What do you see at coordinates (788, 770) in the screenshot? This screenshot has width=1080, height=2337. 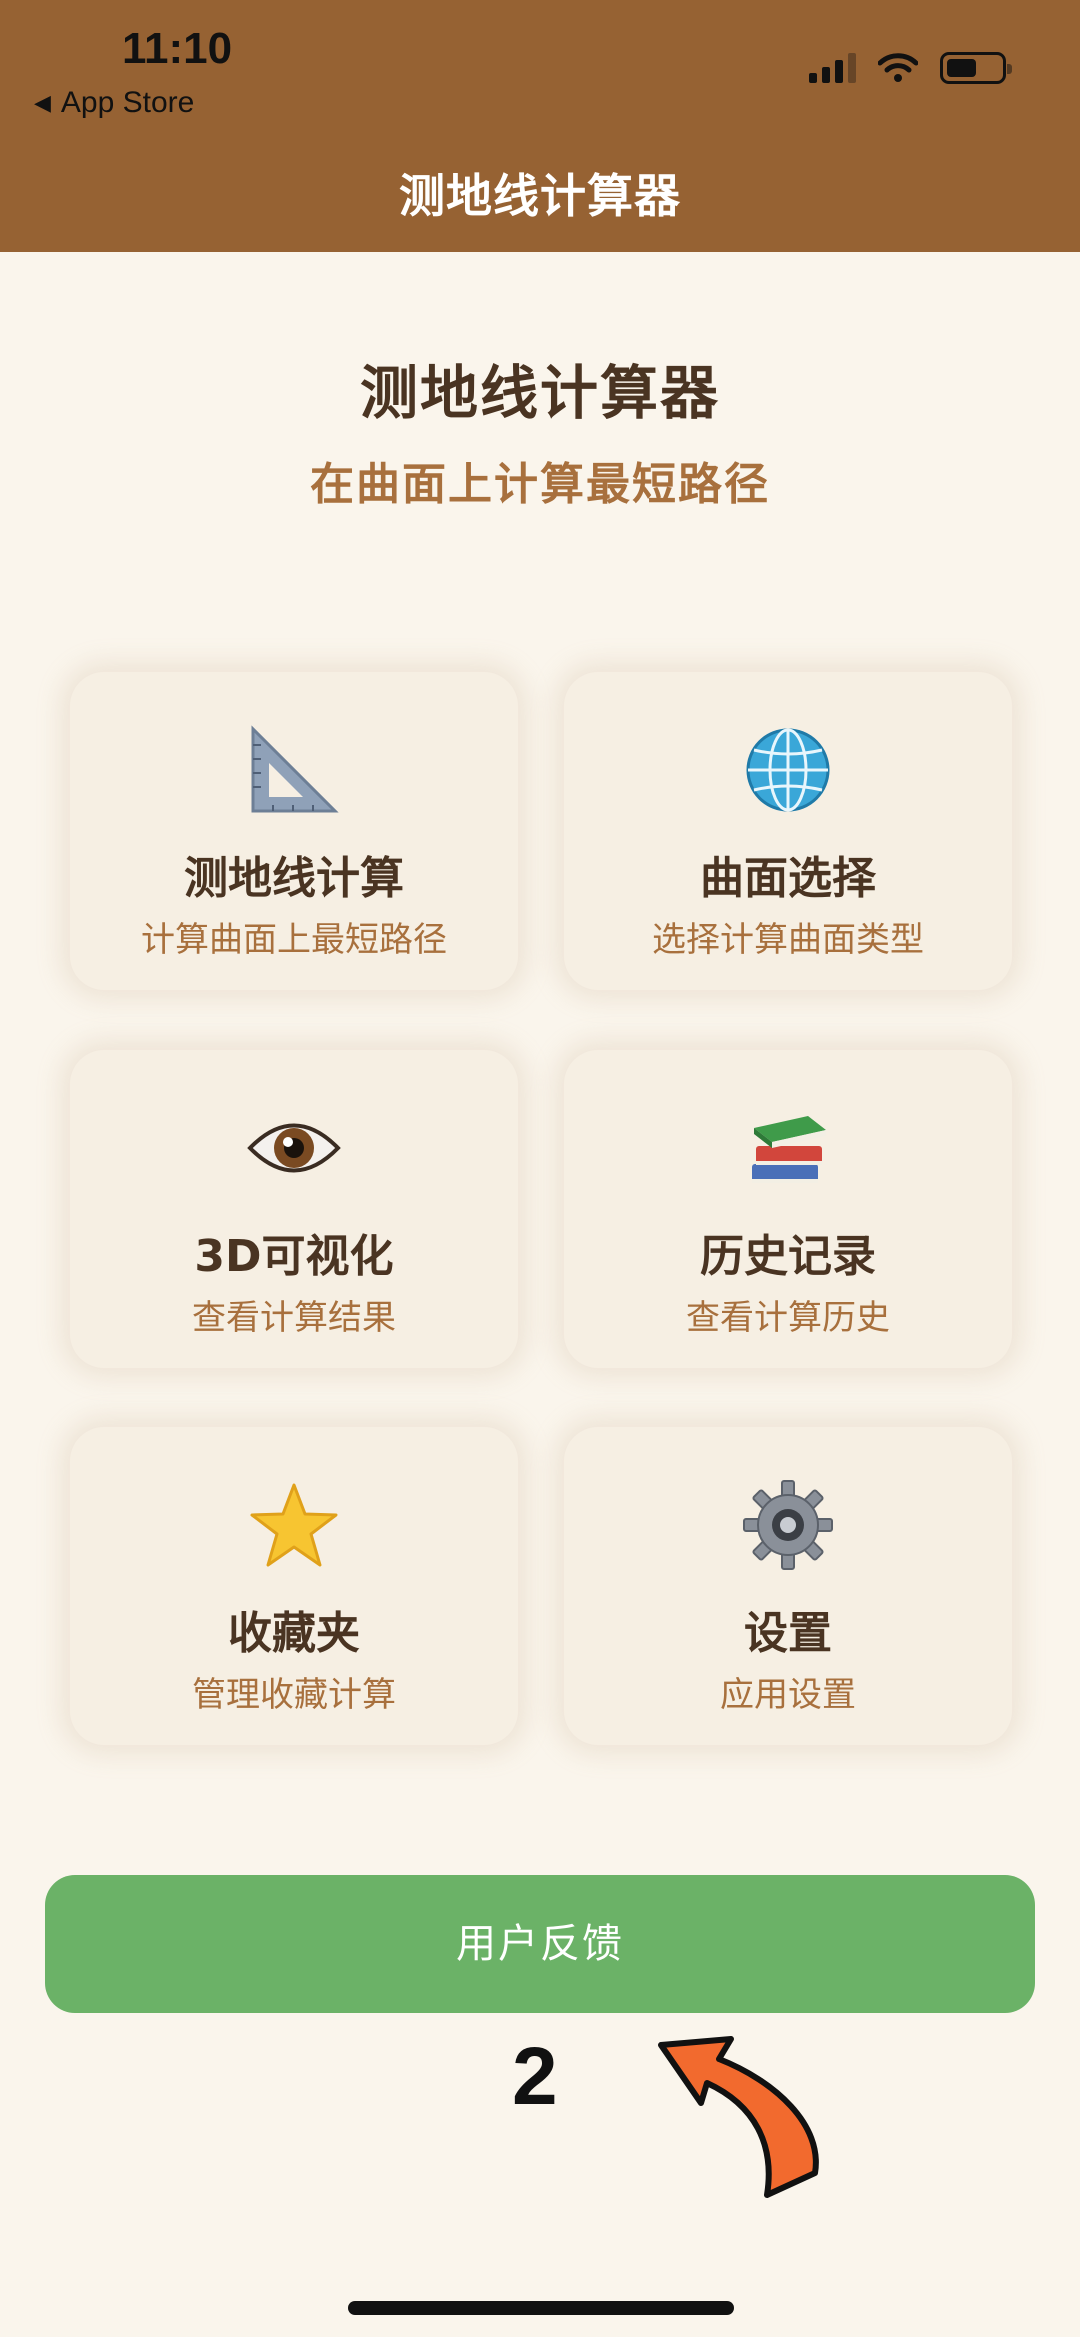 I see `globe-icon` at bounding box center [788, 770].